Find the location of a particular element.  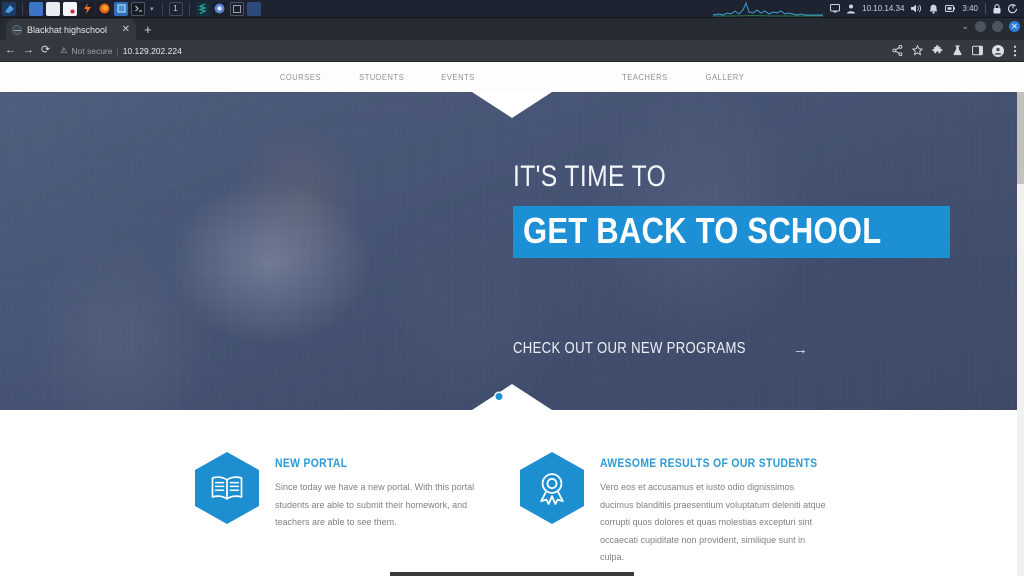

nav-item-gallery: GALLERY is located at coordinates (725, 77).